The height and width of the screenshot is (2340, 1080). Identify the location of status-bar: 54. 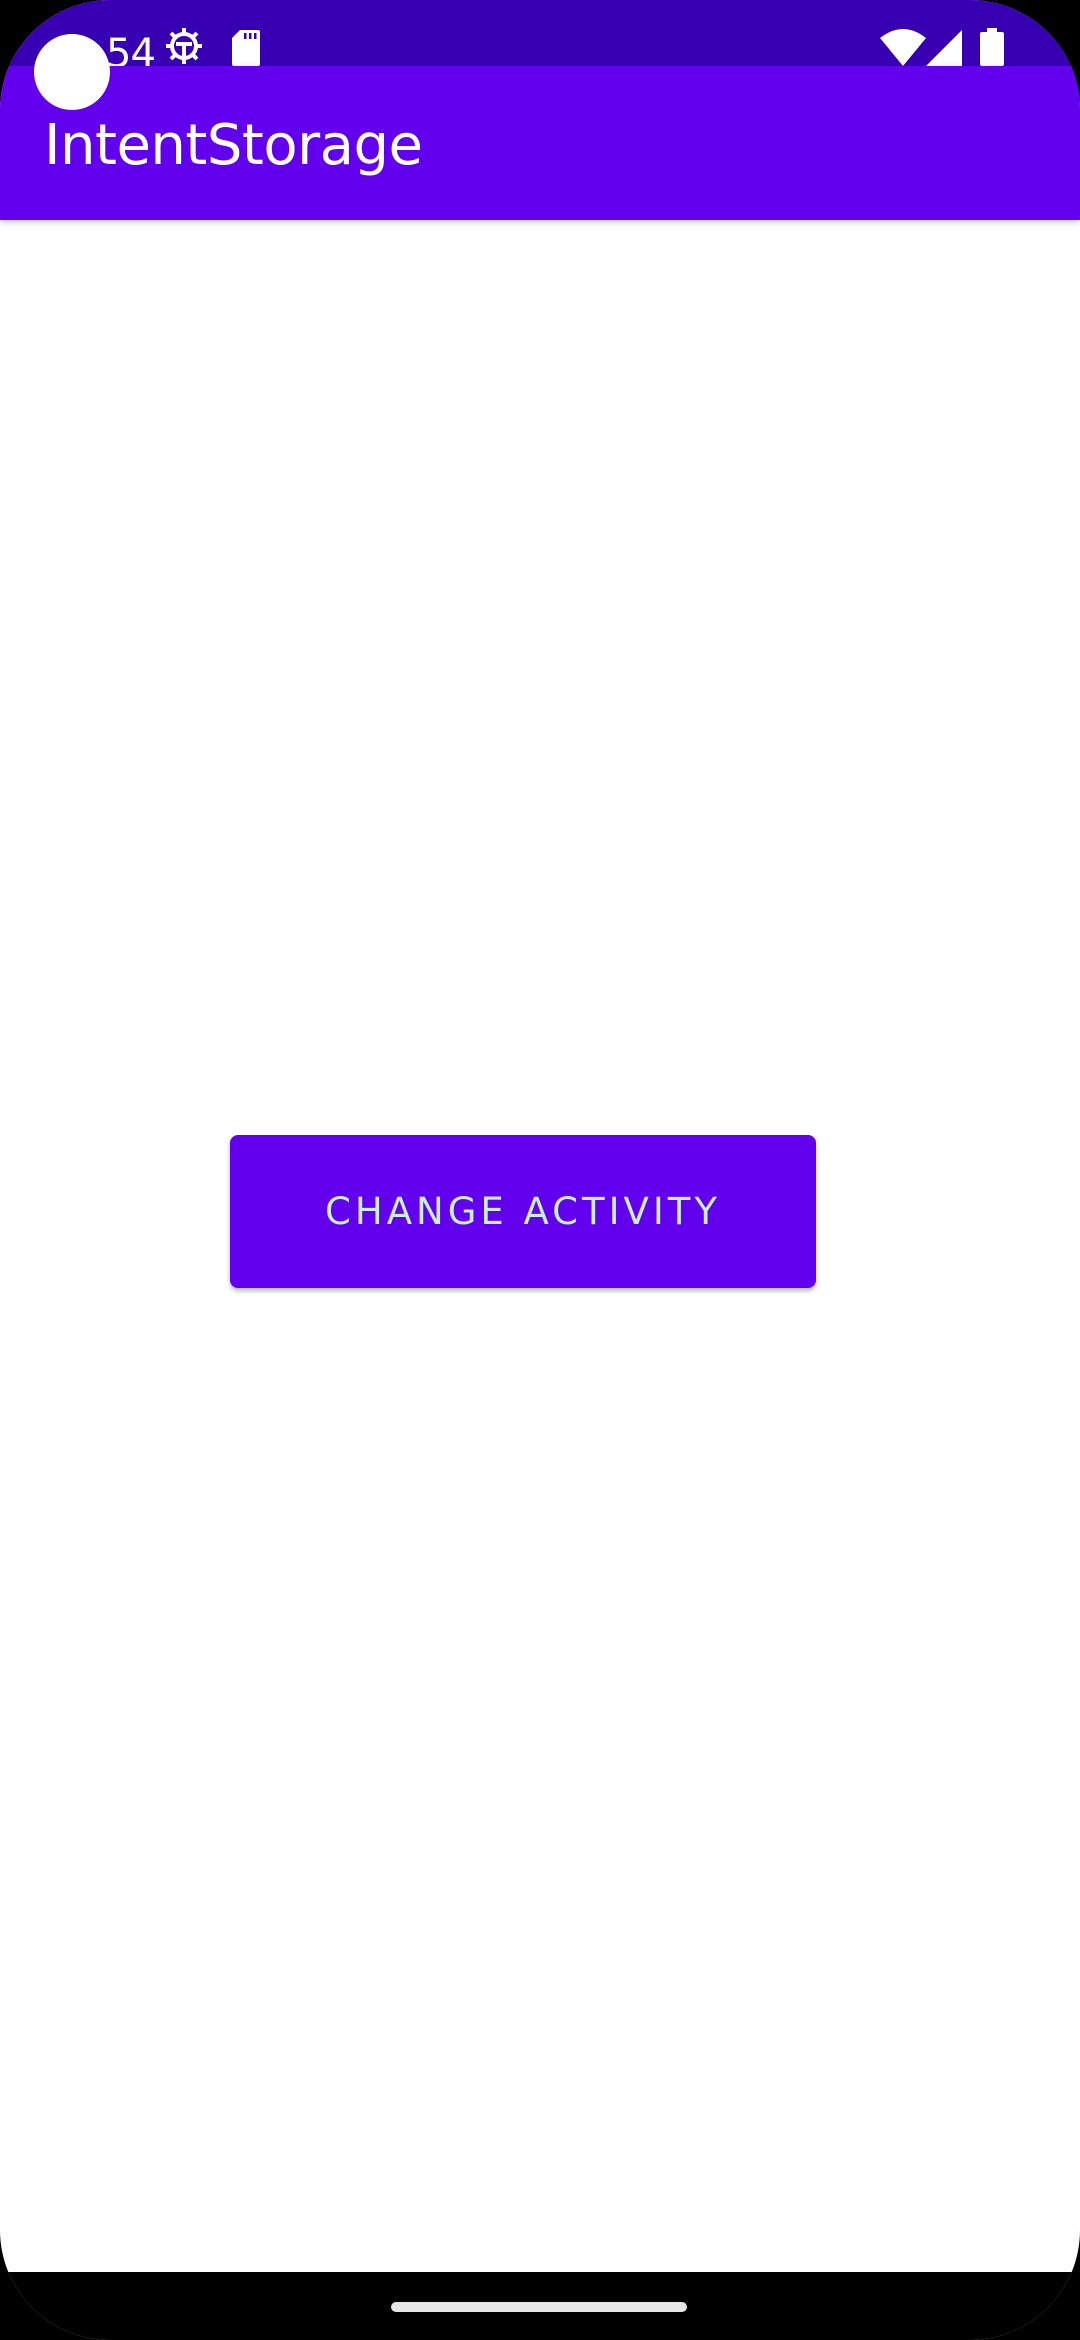
(540, 37).